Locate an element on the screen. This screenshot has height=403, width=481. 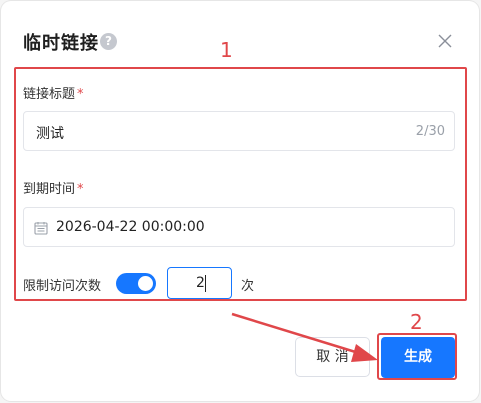
annotation-marker-1: 1 is located at coordinates (226, 50).